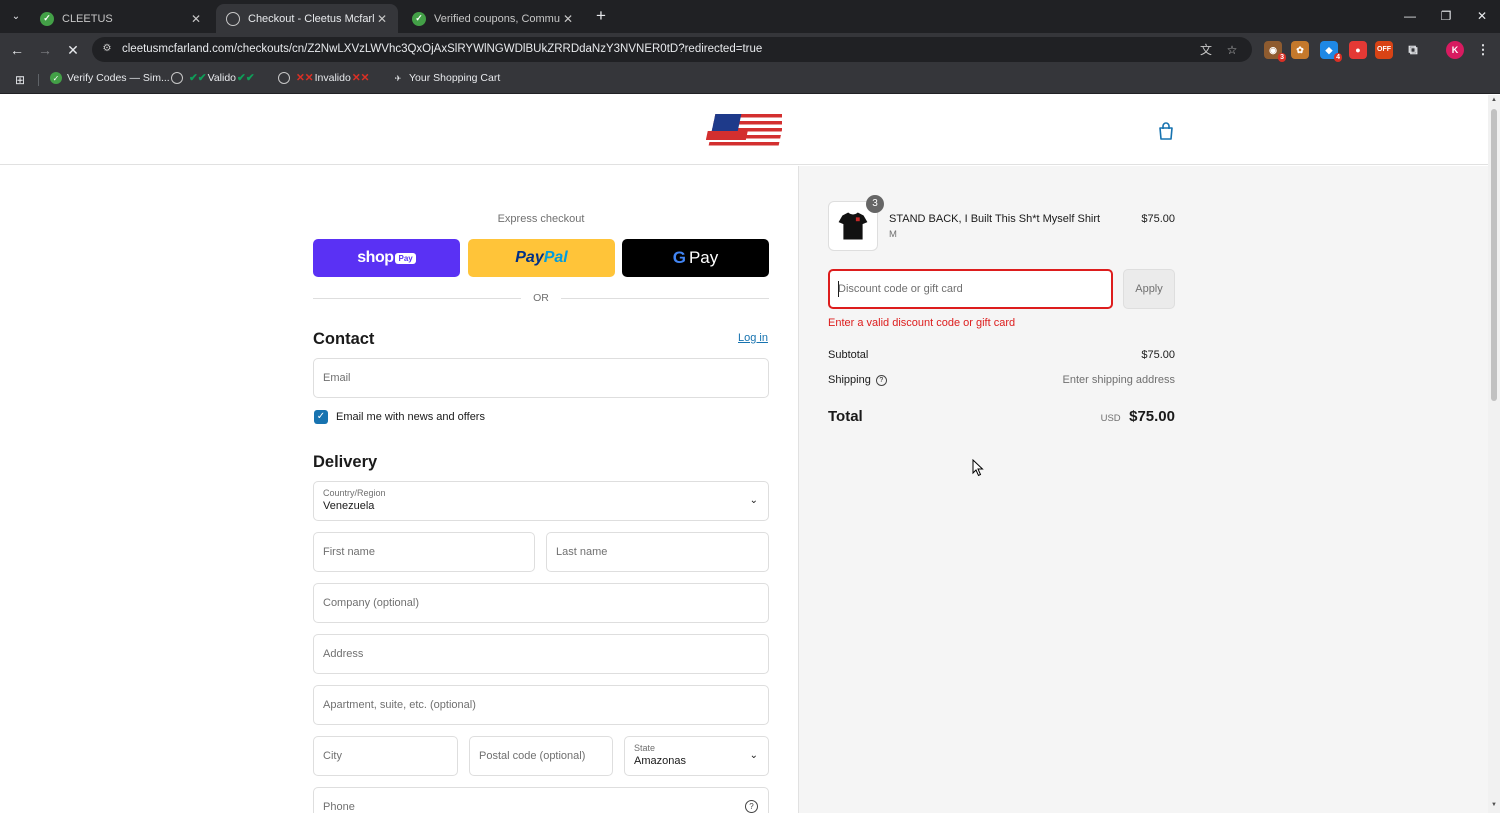 The image size is (1500, 813). Describe the element at coordinates (541, 654) in the screenshot. I see `address-field: Address` at that location.